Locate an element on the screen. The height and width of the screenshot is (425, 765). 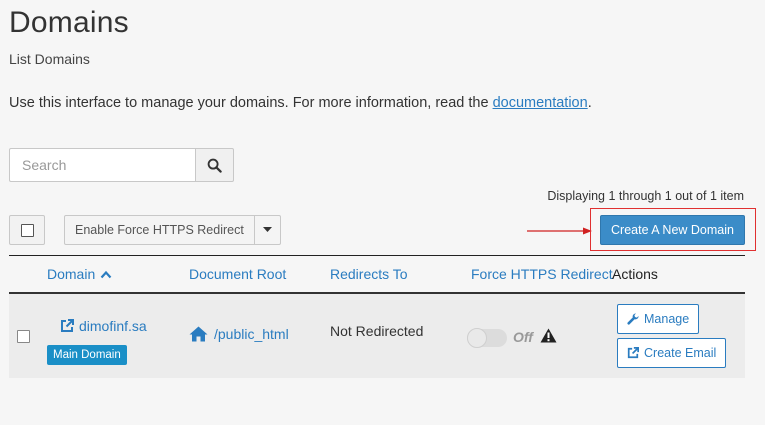
redirects-to-value: Not Redirected is located at coordinates (377, 331).